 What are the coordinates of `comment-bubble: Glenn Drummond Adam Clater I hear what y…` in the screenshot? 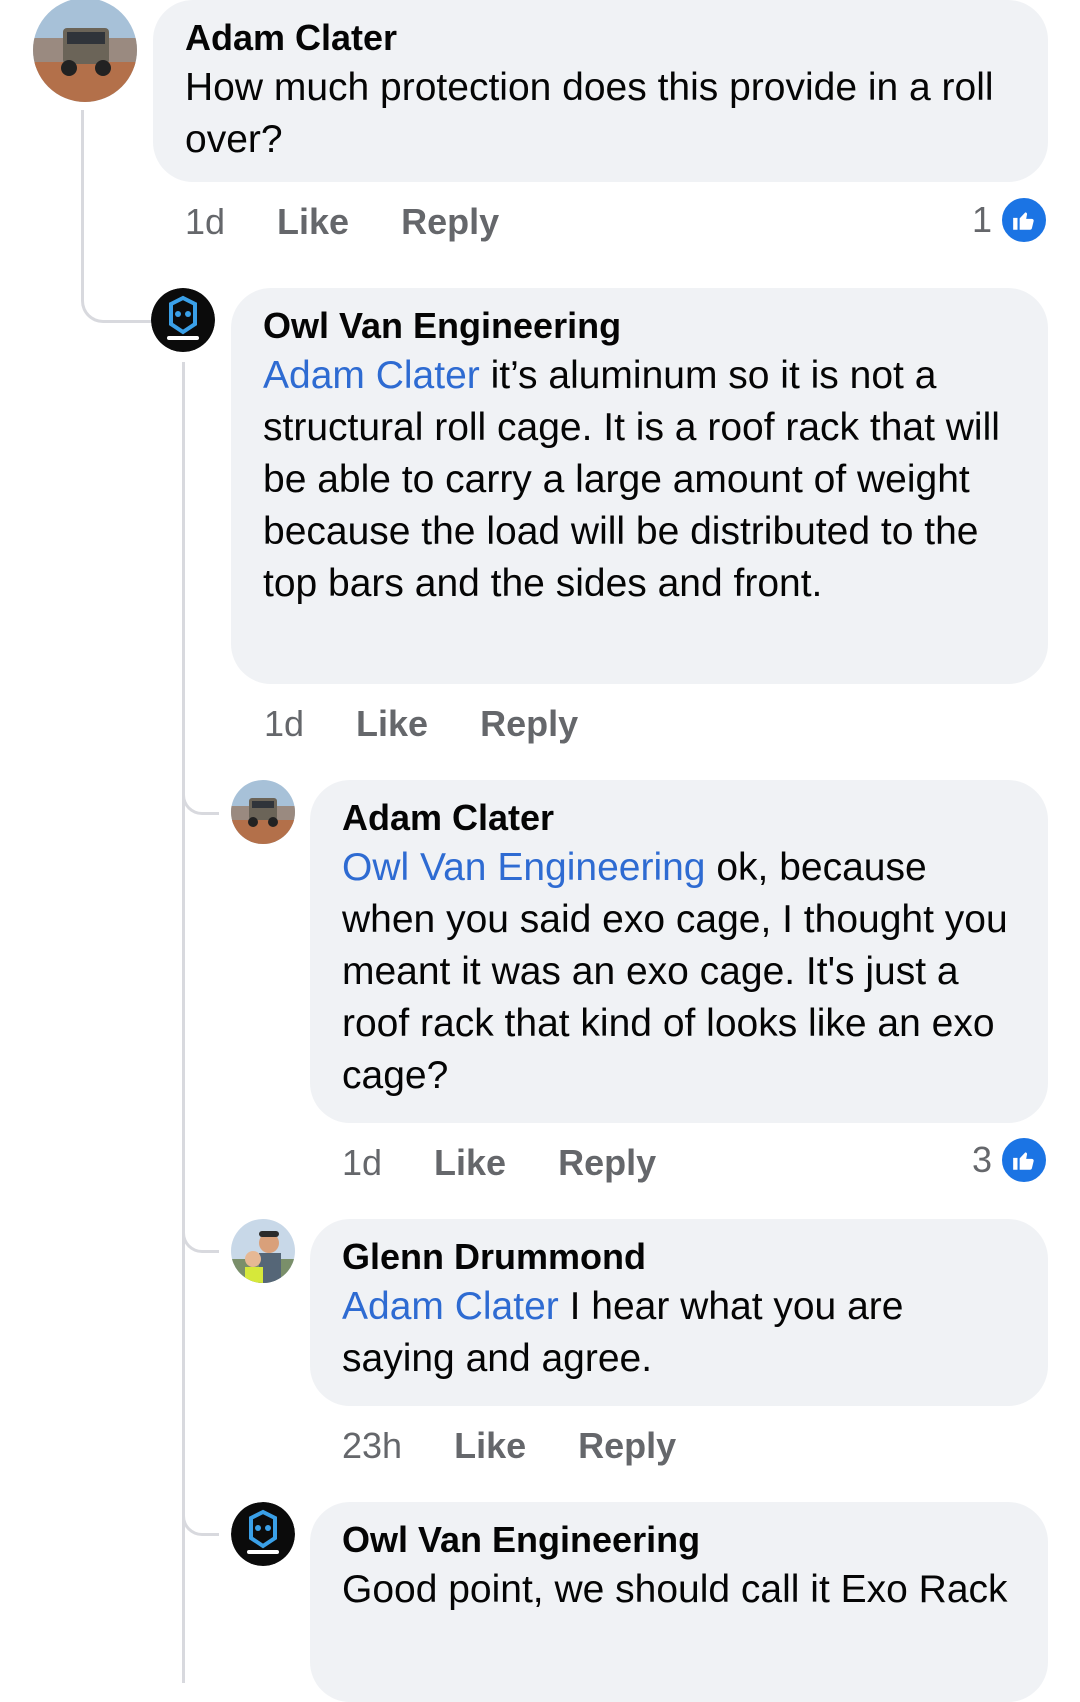 It's located at (679, 1312).